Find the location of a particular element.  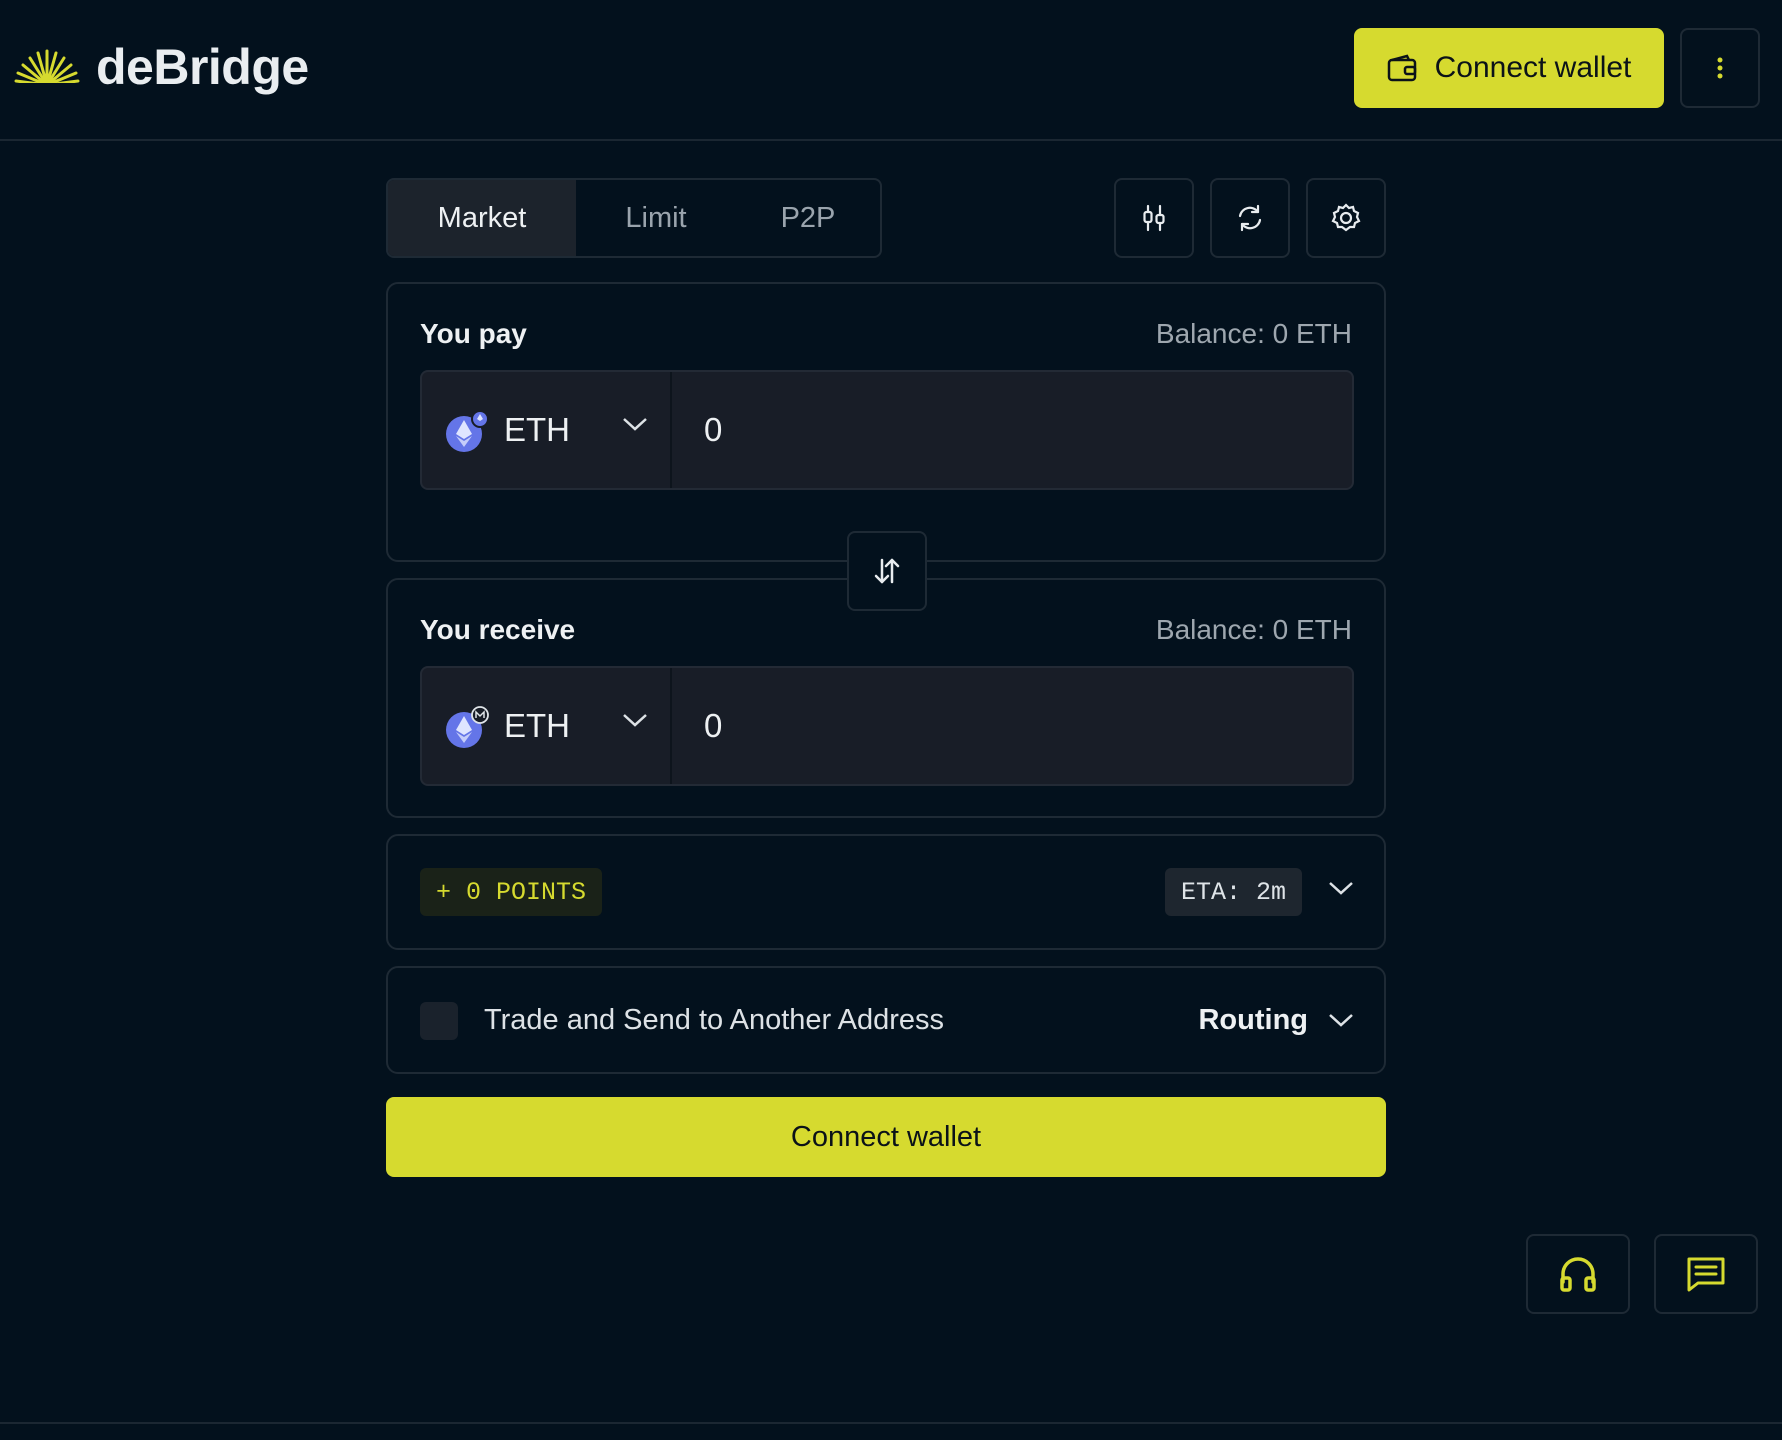

chart-settings-button is located at coordinates (1154, 218).